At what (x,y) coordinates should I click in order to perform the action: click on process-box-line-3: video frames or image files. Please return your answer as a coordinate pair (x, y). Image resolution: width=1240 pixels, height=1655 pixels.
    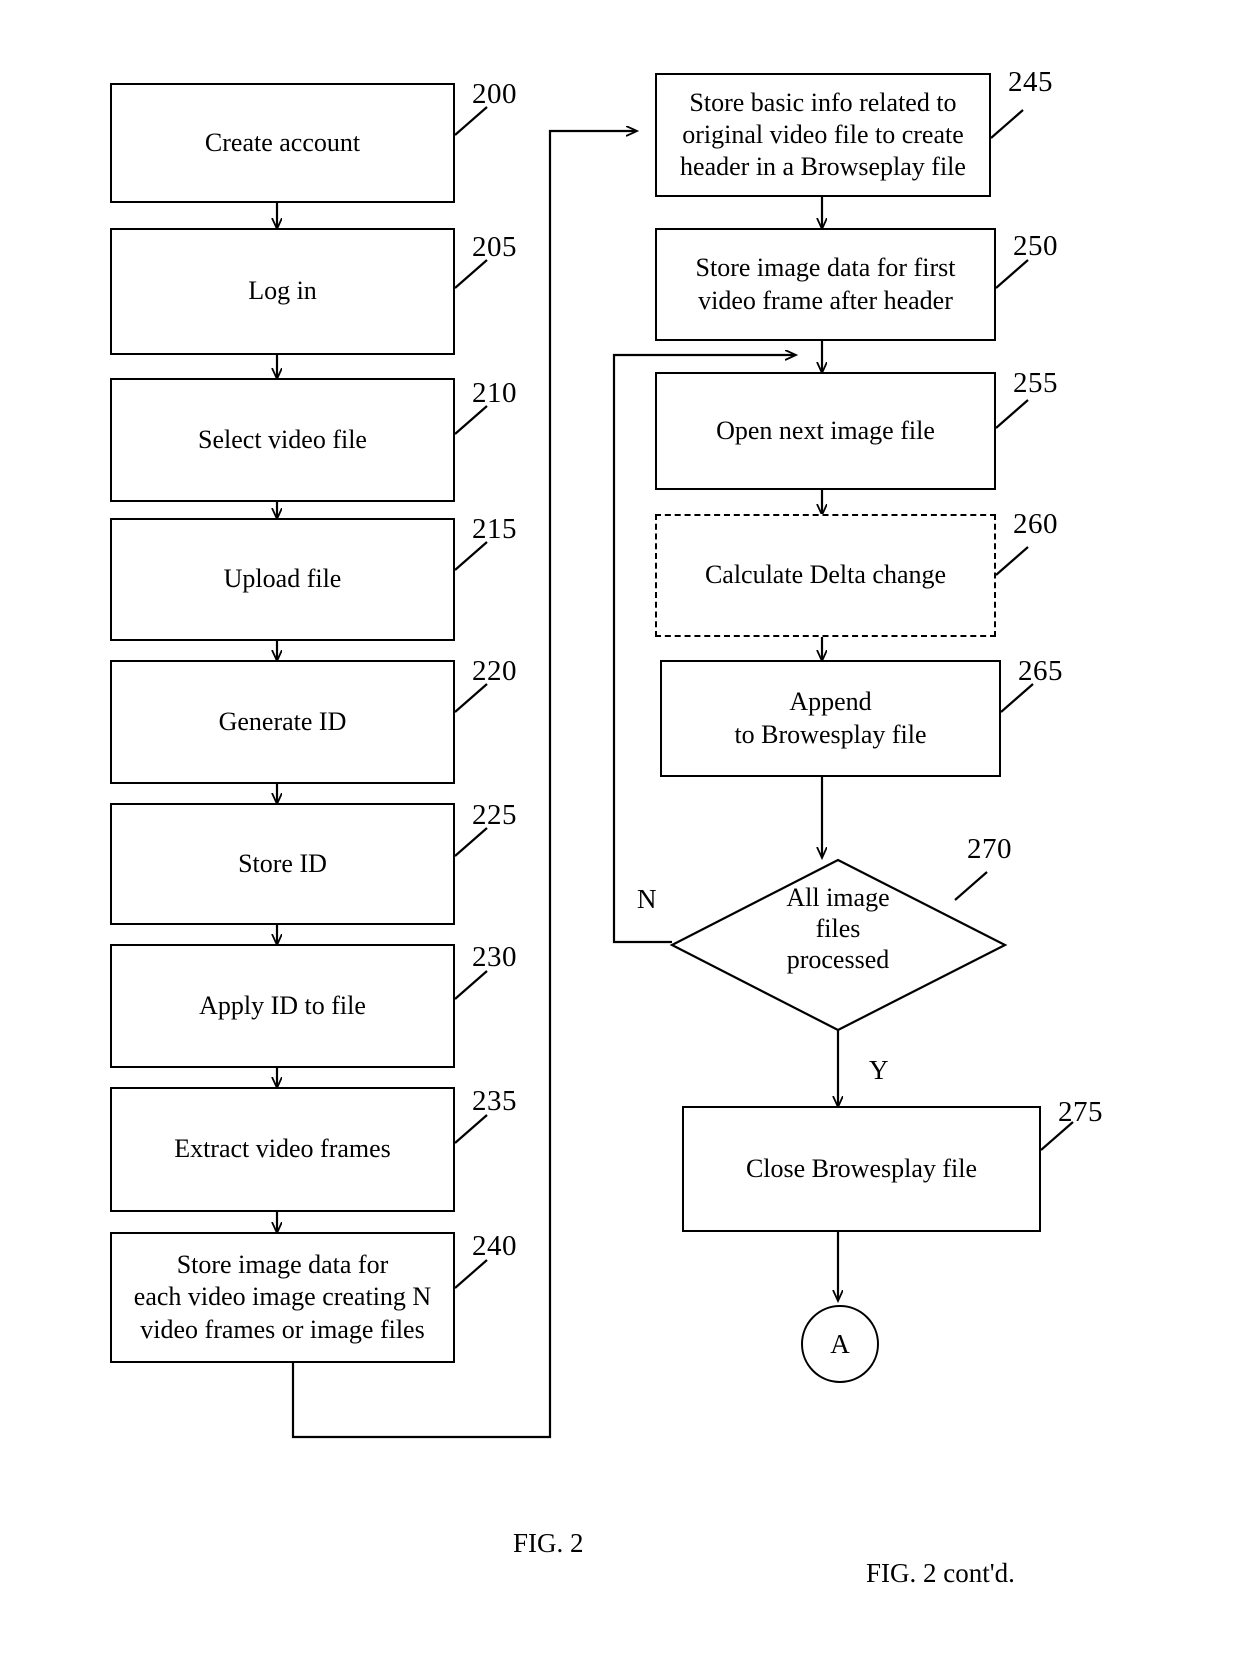
    Looking at the image, I should click on (282, 1329).